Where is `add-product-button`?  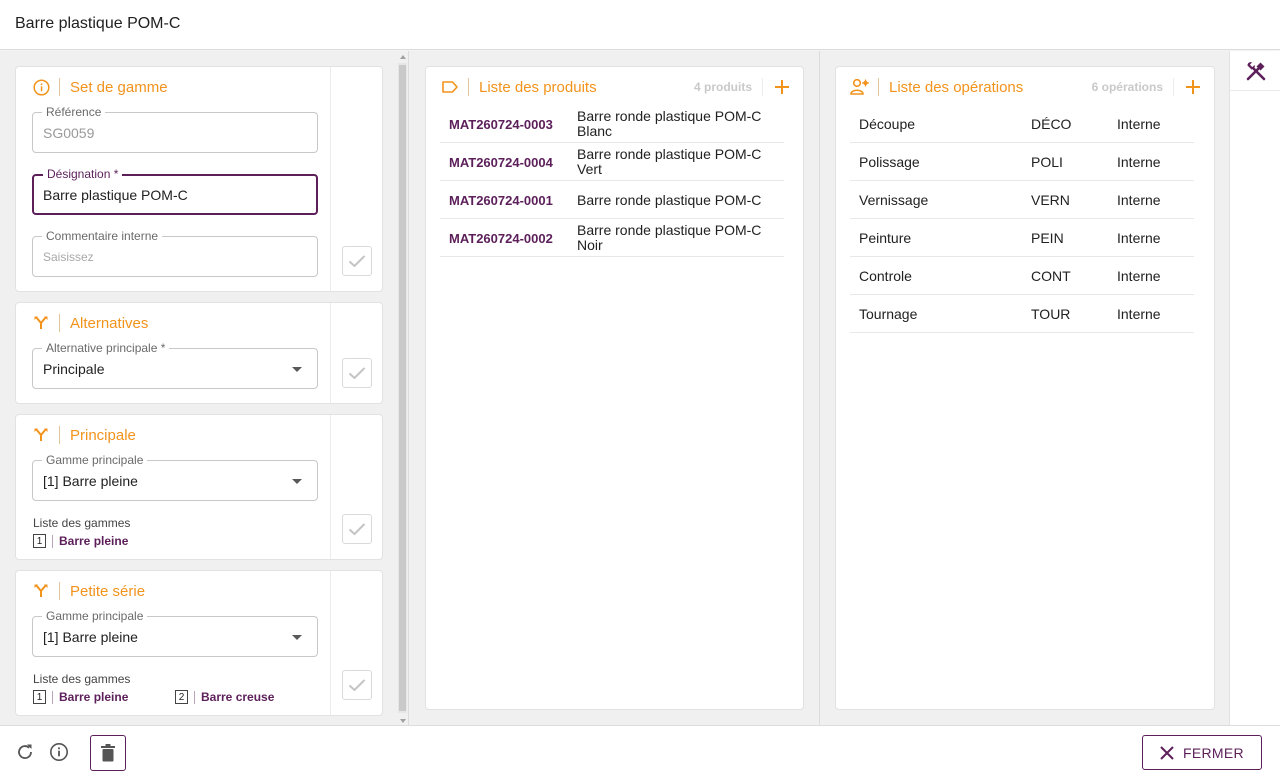
add-product-button is located at coordinates (782, 87).